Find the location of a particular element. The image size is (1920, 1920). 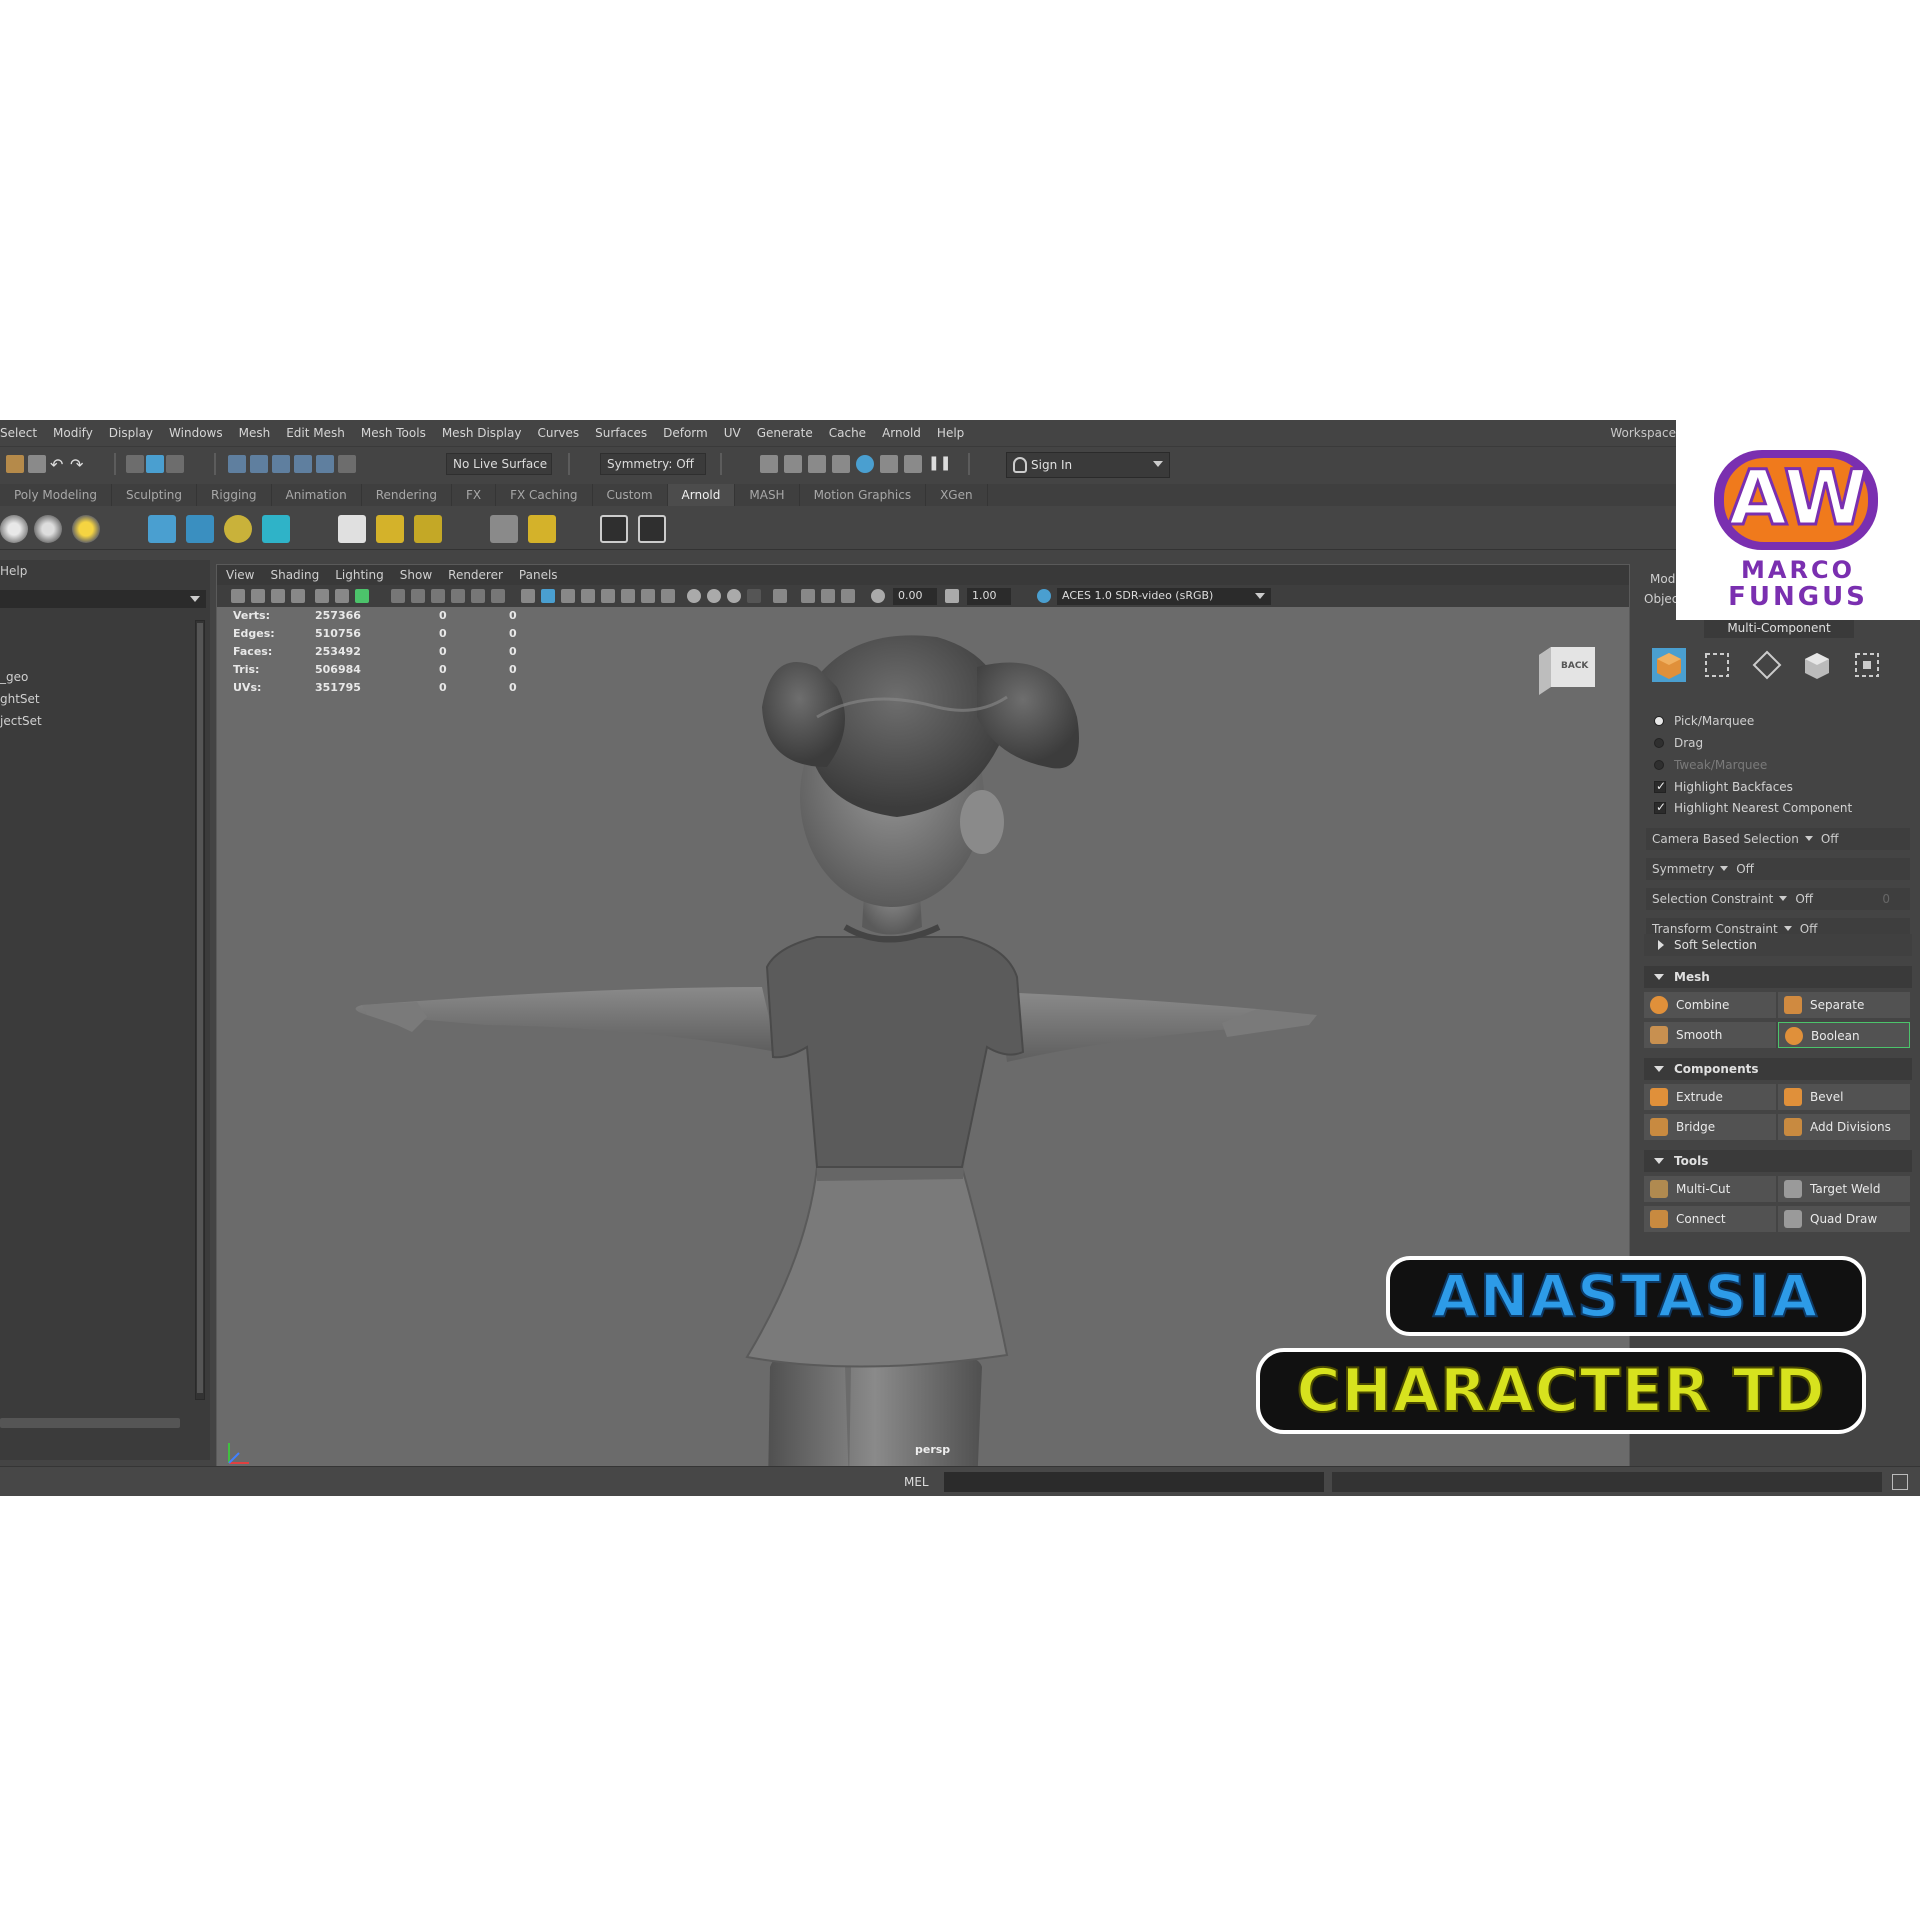

operator-icon is located at coordinates (276, 529).